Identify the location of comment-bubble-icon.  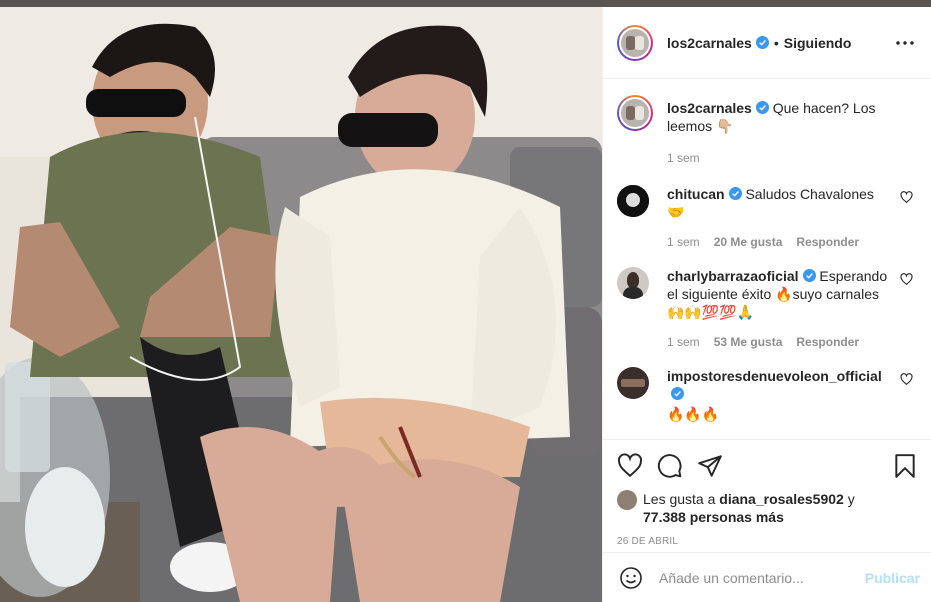
(670, 466).